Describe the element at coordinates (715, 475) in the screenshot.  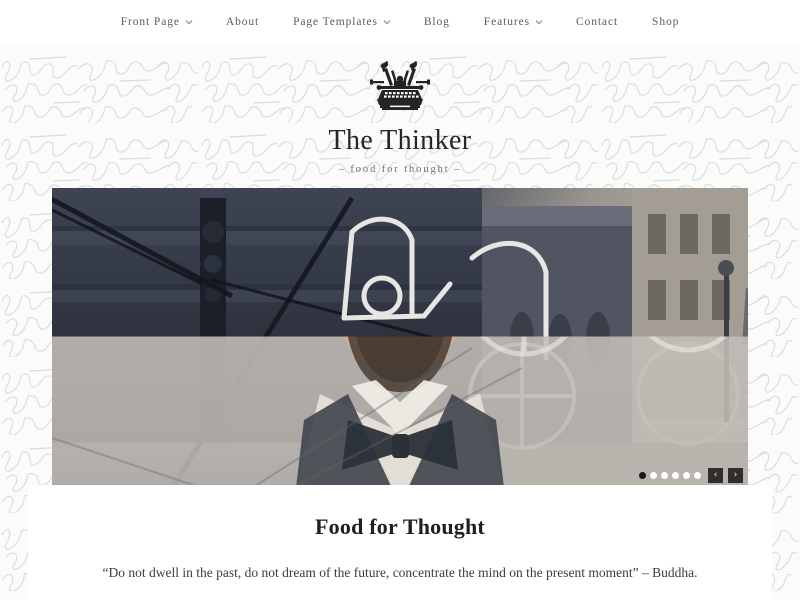
I see `slider-prev-button: ‹` at that location.